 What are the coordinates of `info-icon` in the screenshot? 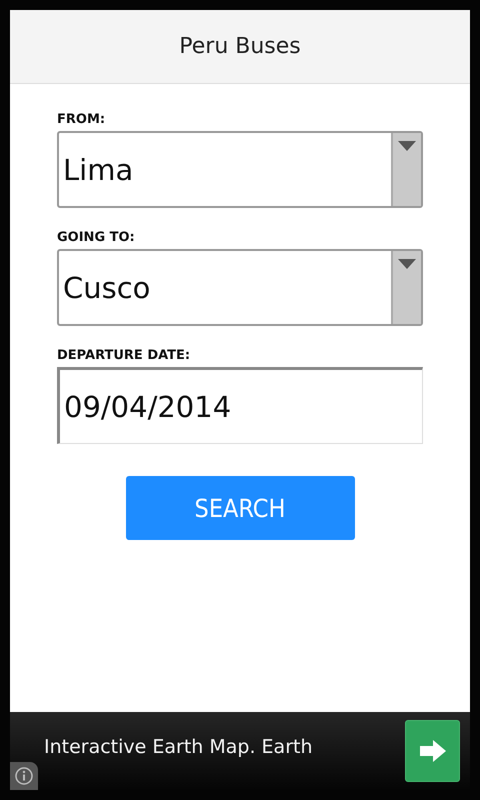 It's located at (24, 776).